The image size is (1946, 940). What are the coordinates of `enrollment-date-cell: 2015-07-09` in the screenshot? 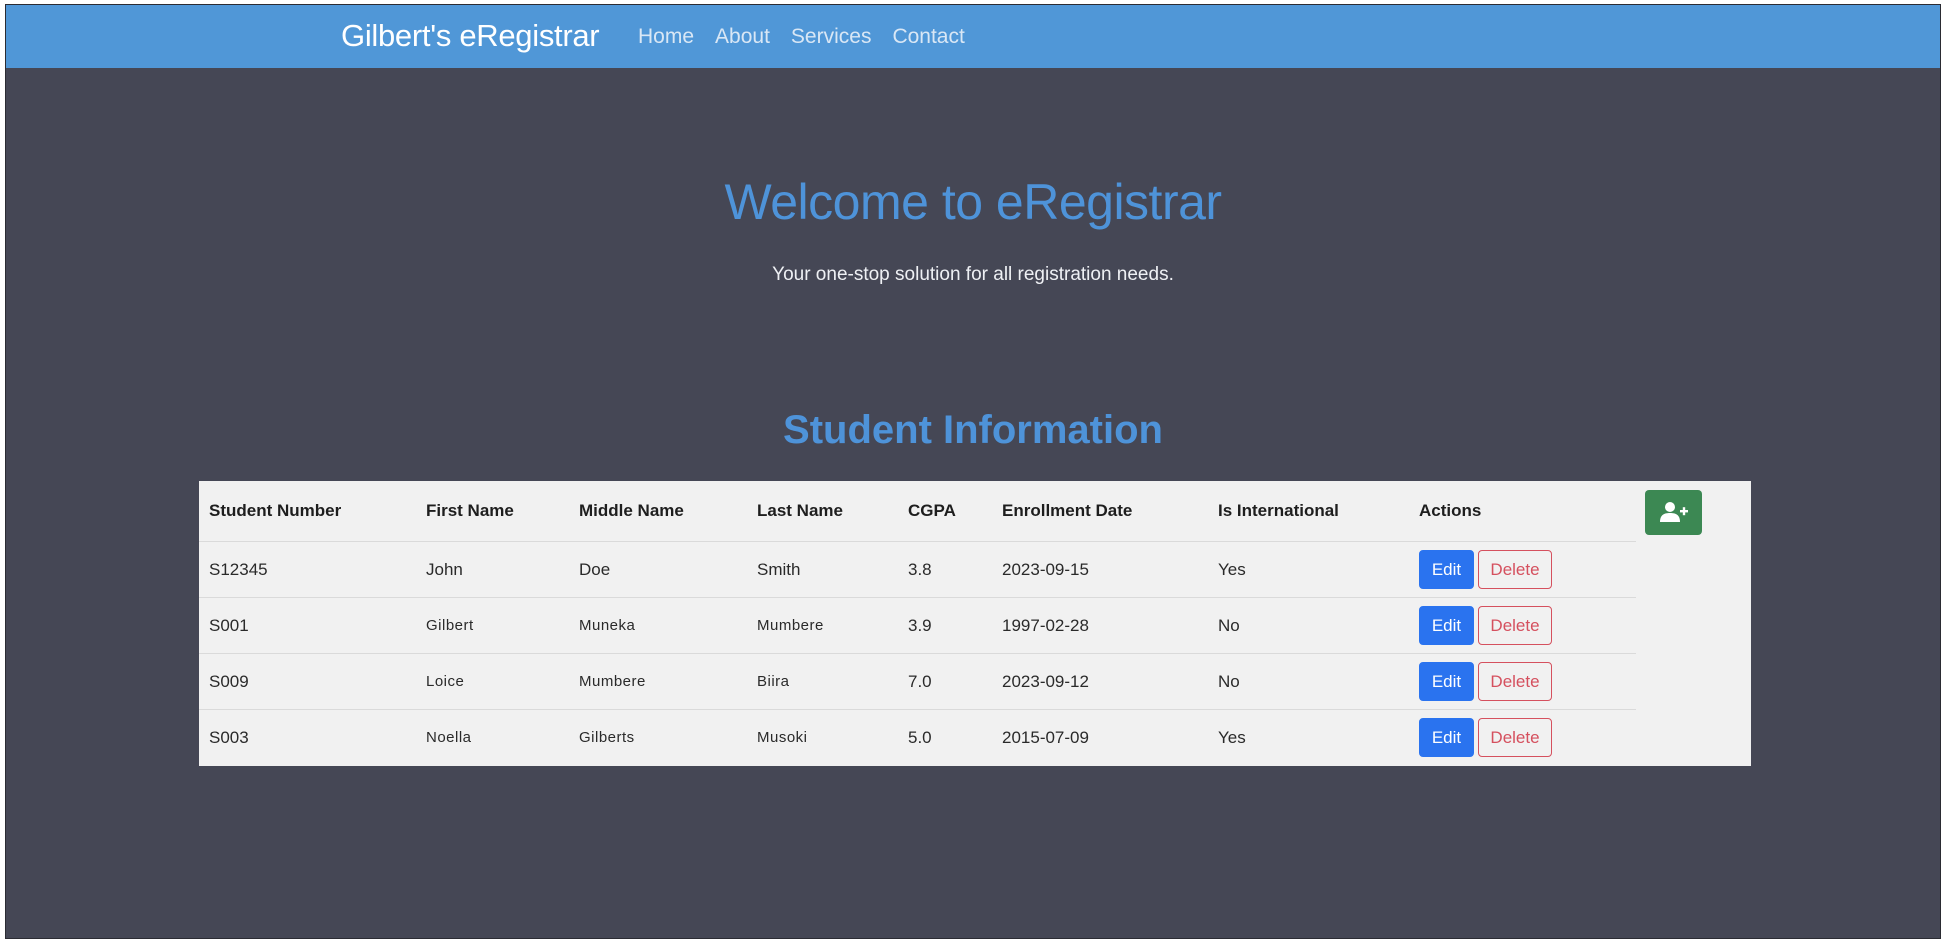 It's located at (1045, 737).